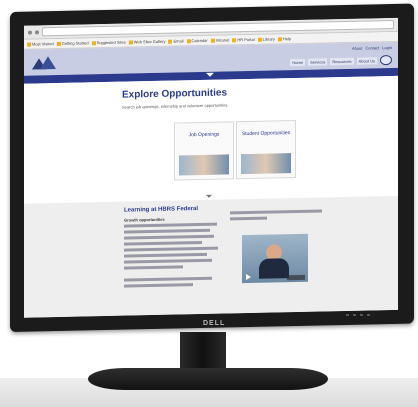 The width and height of the screenshot is (418, 407). What do you see at coordinates (37, 31) in the screenshot?
I see `forward-icon` at bounding box center [37, 31].